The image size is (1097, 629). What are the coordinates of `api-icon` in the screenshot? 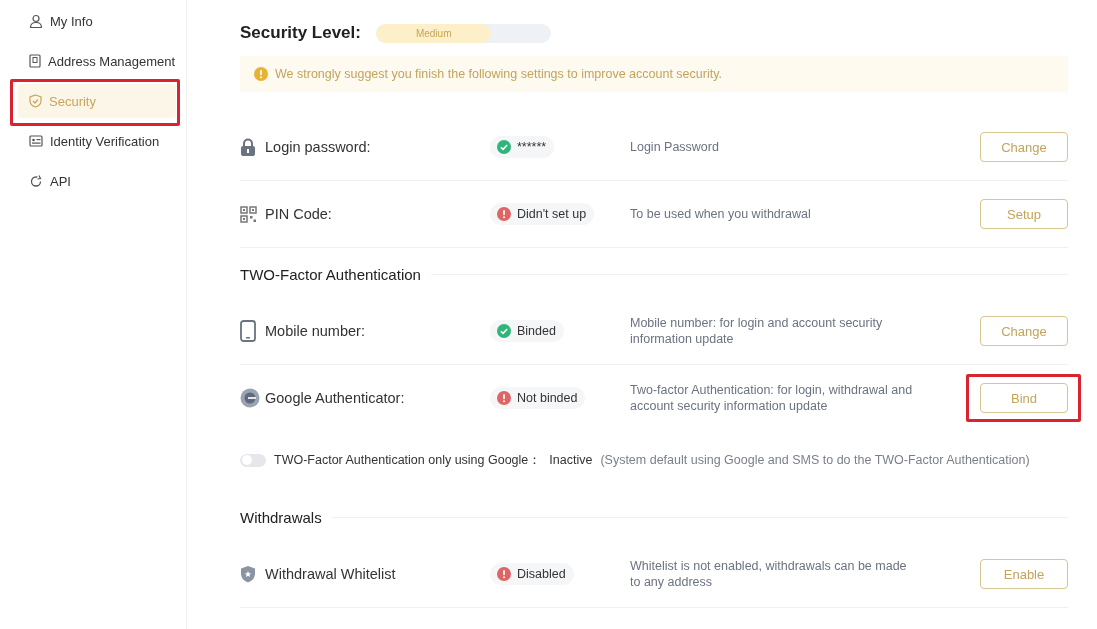 It's located at (36, 181).